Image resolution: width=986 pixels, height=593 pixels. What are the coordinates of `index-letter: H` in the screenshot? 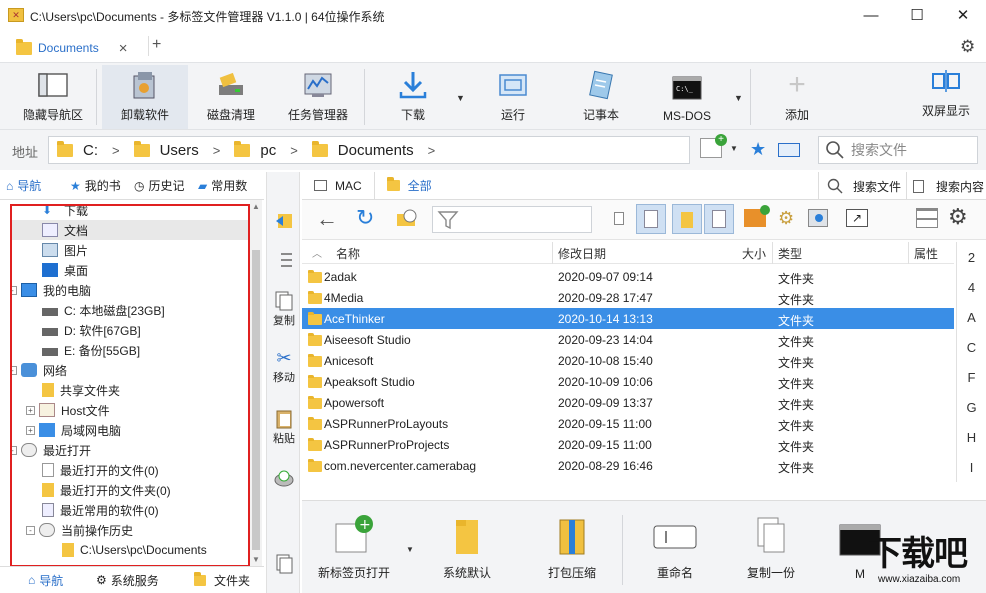 It's located at (971, 437).